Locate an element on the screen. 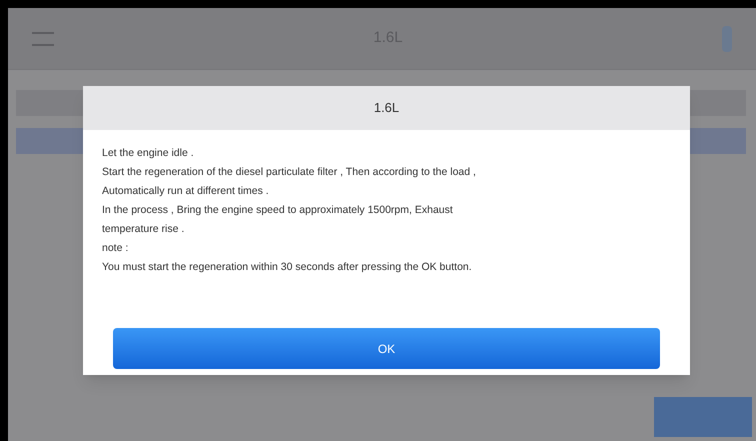  ok-button: OK is located at coordinates (386, 348).